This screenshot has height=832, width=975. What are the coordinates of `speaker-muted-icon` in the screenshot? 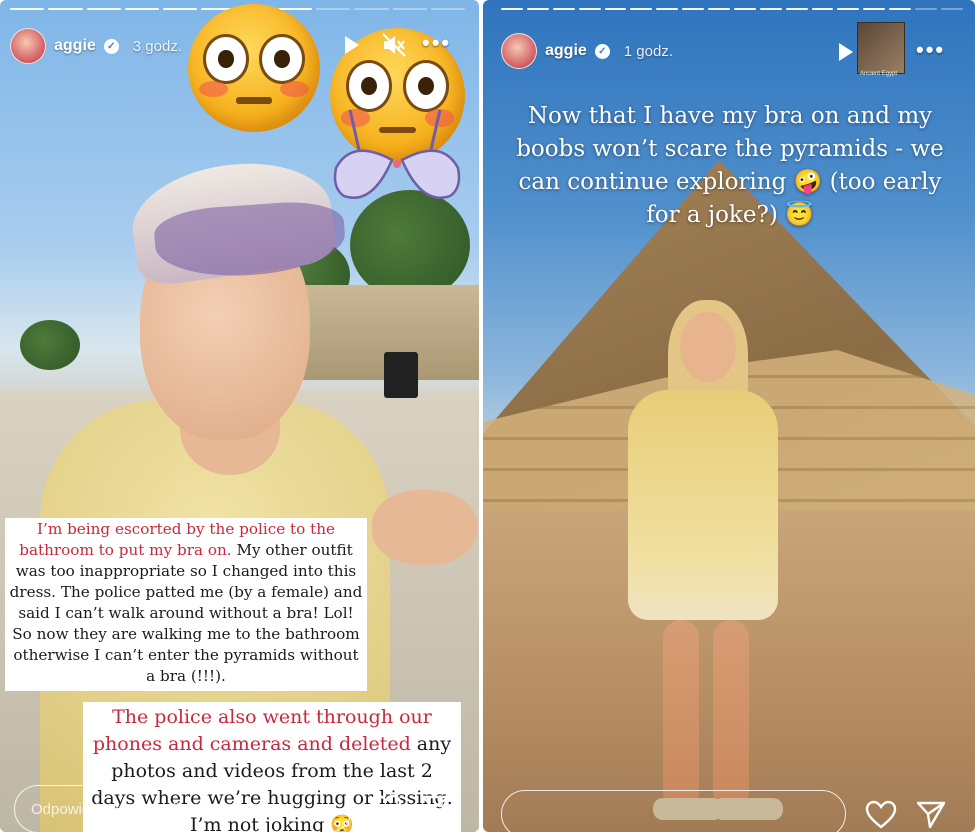 It's located at (394, 45).